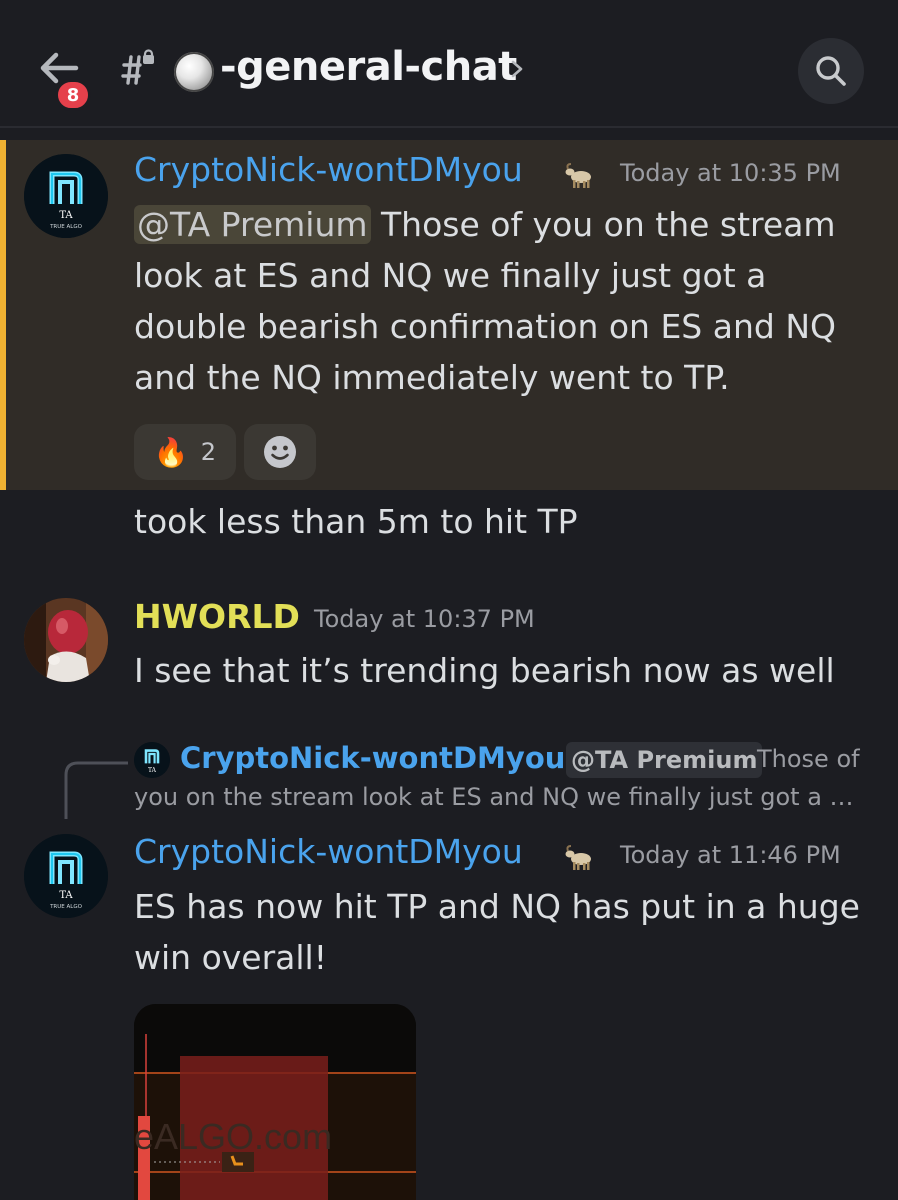 This screenshot has width=898, height=1200. I want to click on channel-header: 8 -general-chat, so click(449, 64).